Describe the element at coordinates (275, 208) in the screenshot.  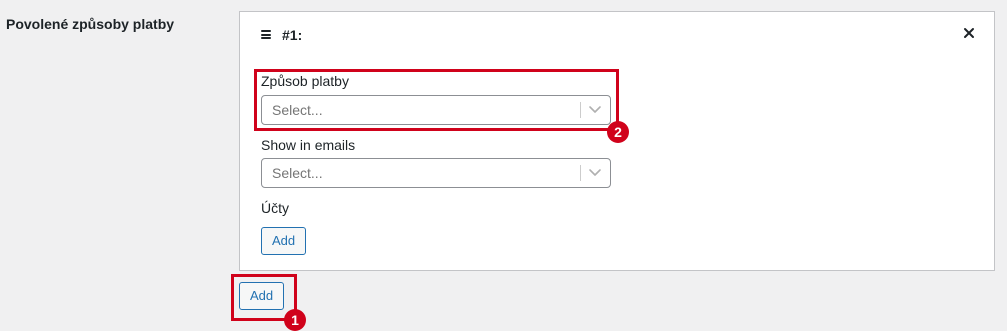
I see `accounts-label: Účty` at that location.